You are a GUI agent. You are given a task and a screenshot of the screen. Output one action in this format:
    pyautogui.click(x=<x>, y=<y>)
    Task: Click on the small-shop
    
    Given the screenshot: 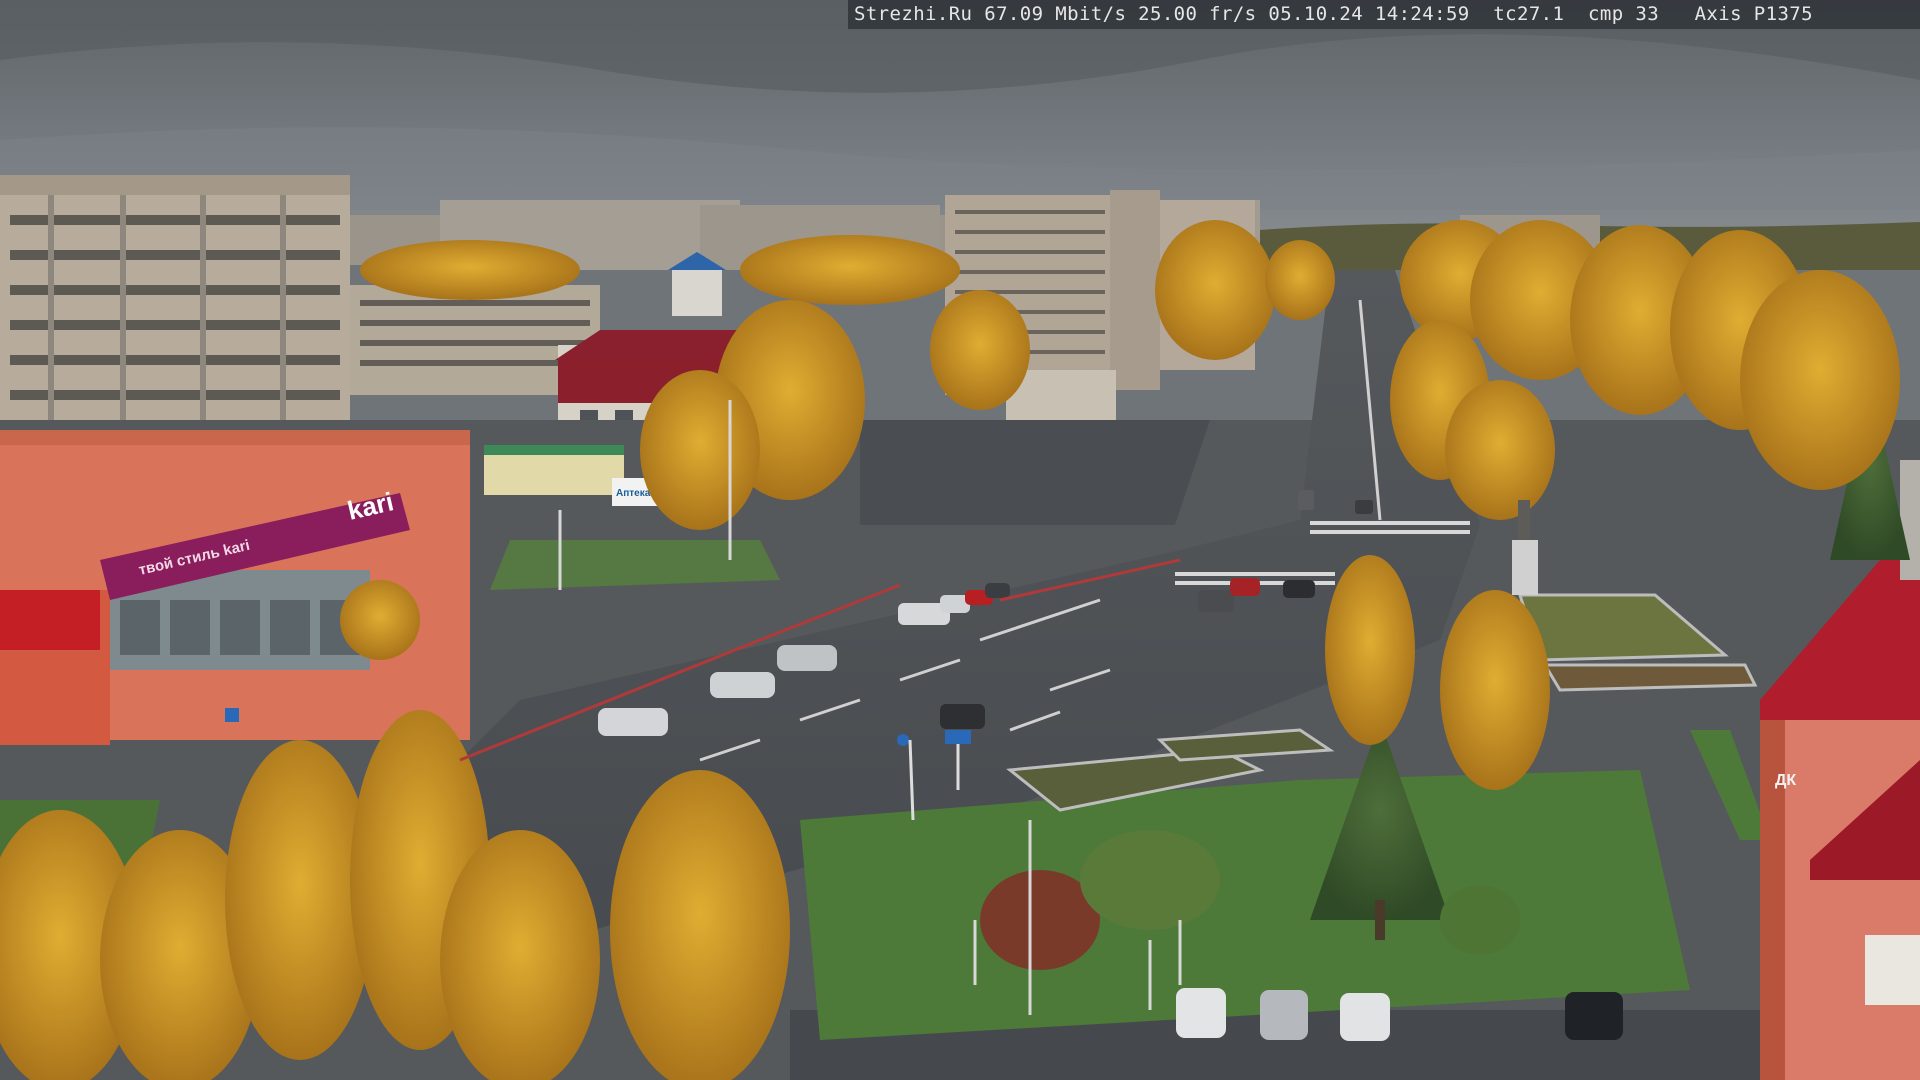 What is the action you would take?
    pyautogui.click(x=554, y=472)
    